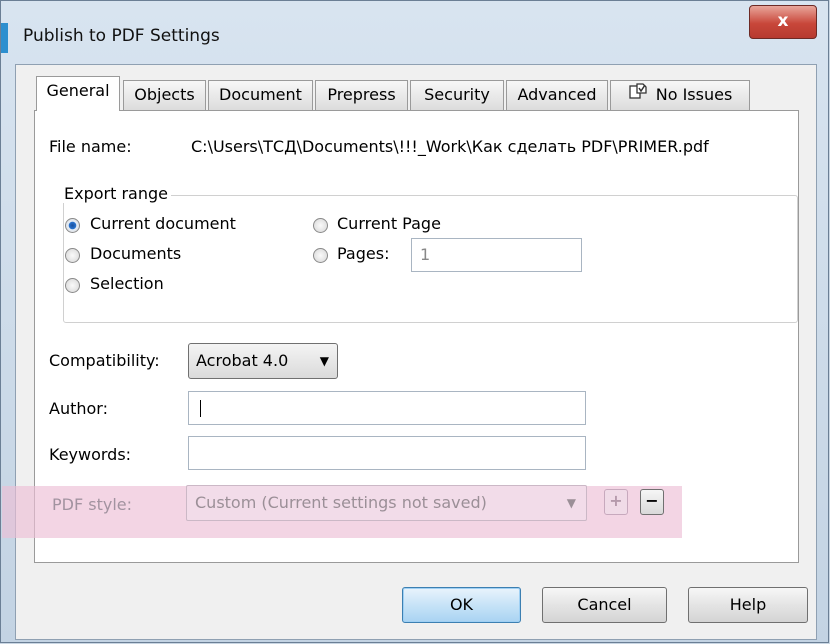  Describe the element at coordinates (127, 283) in the screenshot. I see `selection-label: Selection` at that location.